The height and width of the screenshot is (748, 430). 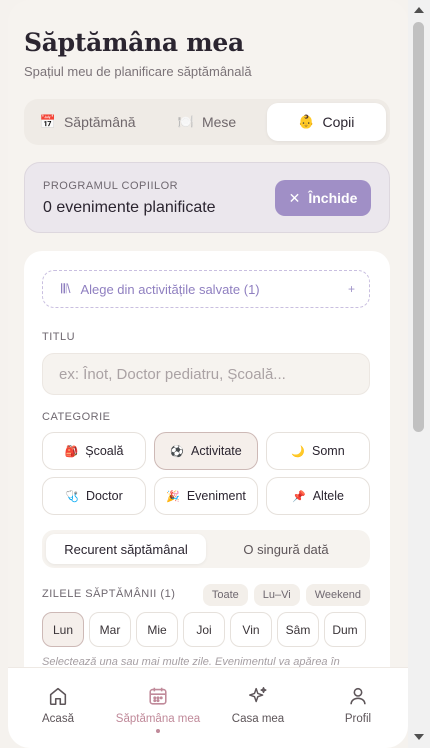 What do you see at coordinates (337, 595) in the screenshot?
I see `chip-weekend: Weekend` at bounding box center [337, 595].